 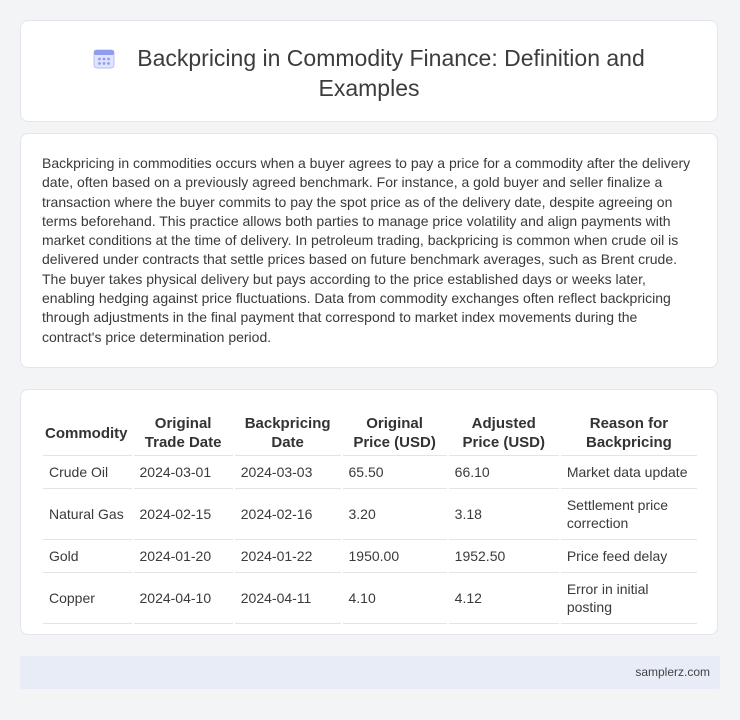 I want to click on header-commodity: Commodity, so click(x=86, y=433).